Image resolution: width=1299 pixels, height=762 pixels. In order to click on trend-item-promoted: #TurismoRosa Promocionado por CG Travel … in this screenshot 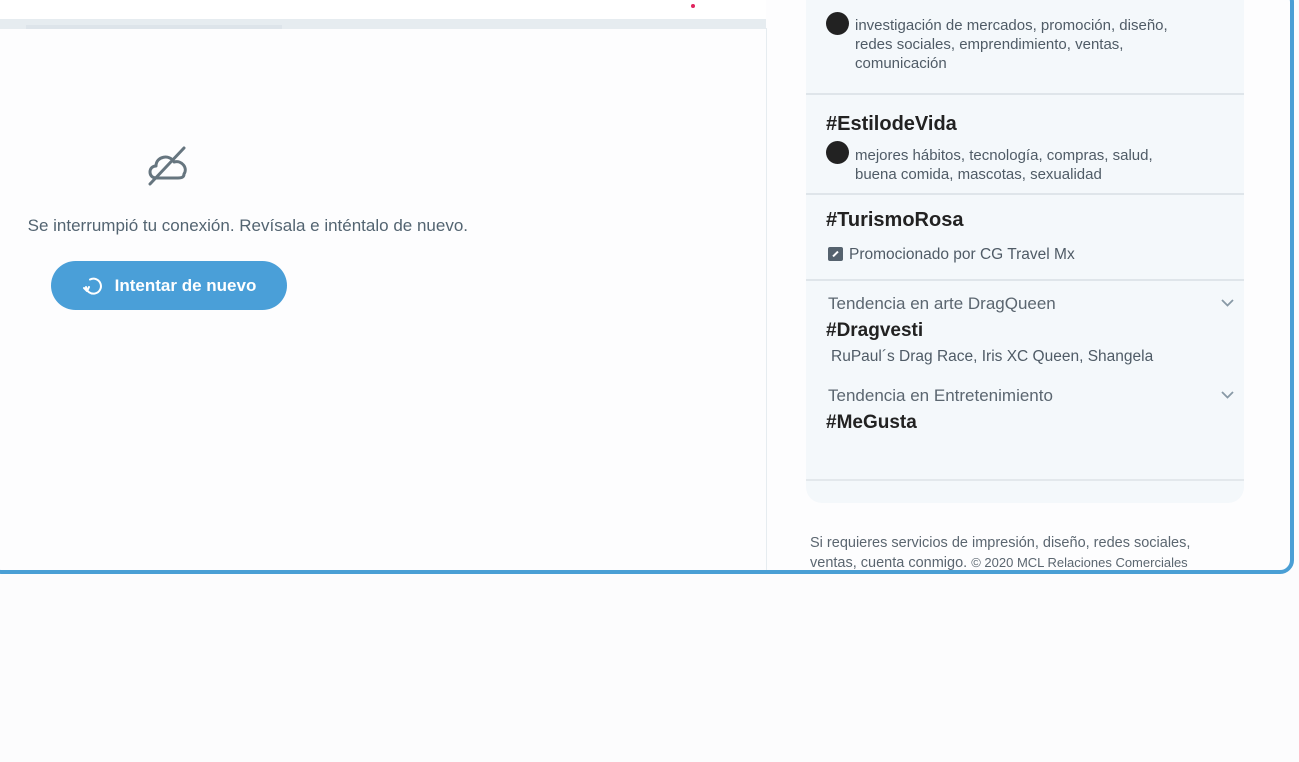, I will do `click(1025, 238)`.